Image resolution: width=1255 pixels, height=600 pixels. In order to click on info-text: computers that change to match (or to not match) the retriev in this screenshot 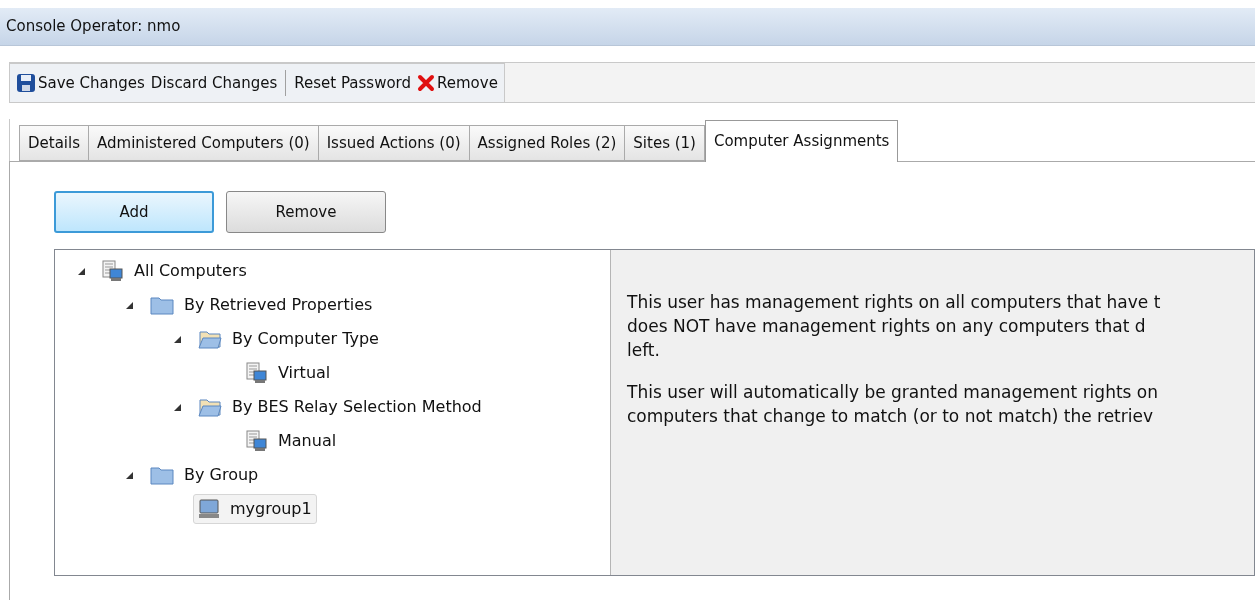, I will do `click(890, 416)`.